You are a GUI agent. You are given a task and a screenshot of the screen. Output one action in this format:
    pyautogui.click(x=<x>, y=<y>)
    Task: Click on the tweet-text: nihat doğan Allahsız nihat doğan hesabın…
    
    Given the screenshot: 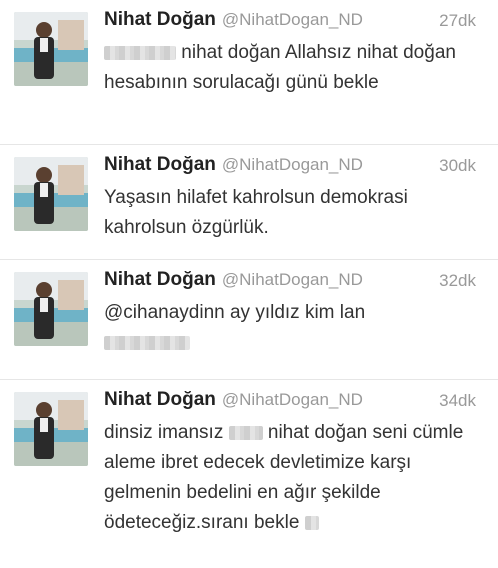 What is the action you would take?
    pyautogui.click(x=280, y=67)
    